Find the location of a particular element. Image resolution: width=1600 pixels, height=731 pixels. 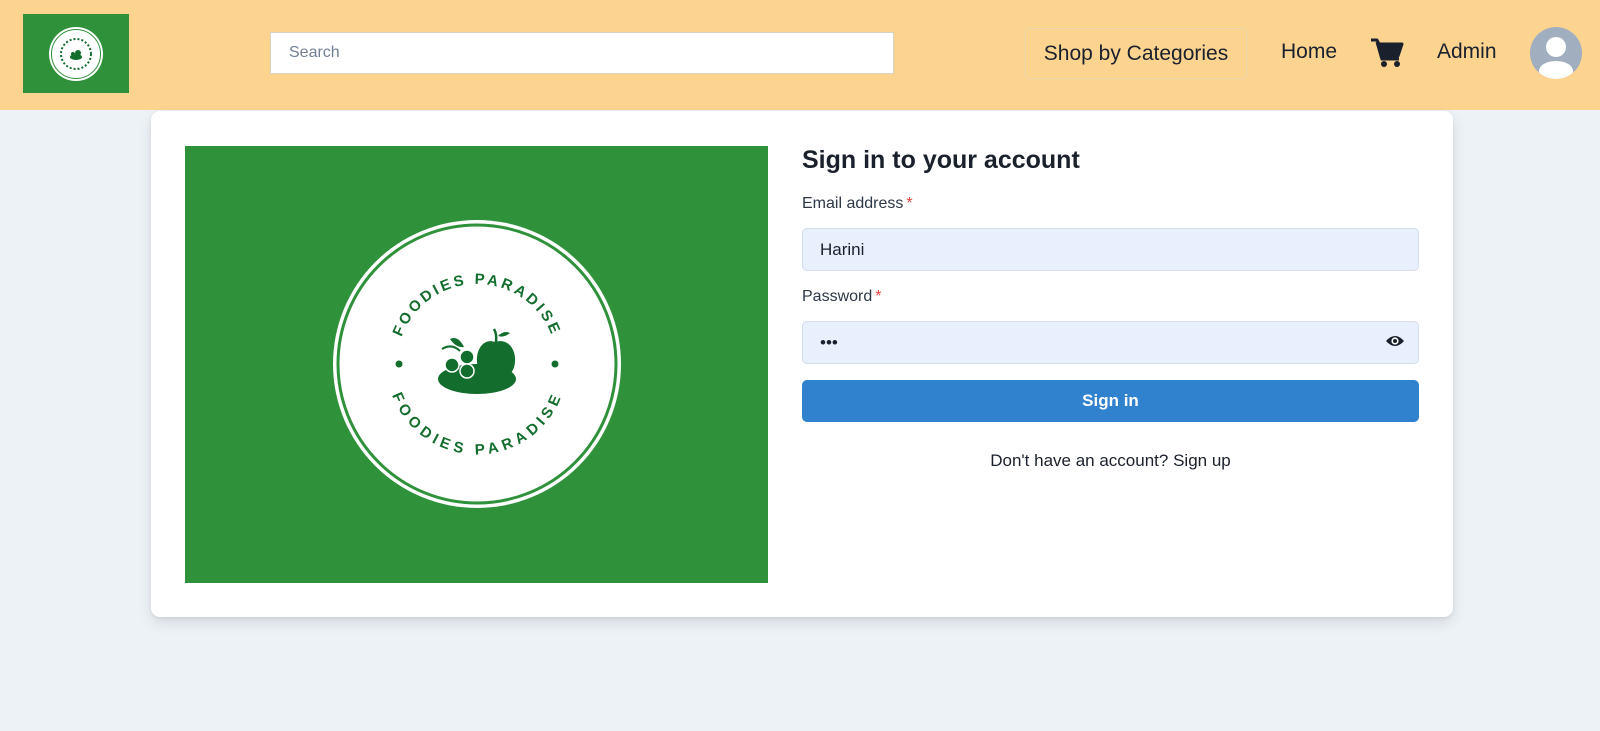

password-label: Password * is located at coordinates (841, 297).